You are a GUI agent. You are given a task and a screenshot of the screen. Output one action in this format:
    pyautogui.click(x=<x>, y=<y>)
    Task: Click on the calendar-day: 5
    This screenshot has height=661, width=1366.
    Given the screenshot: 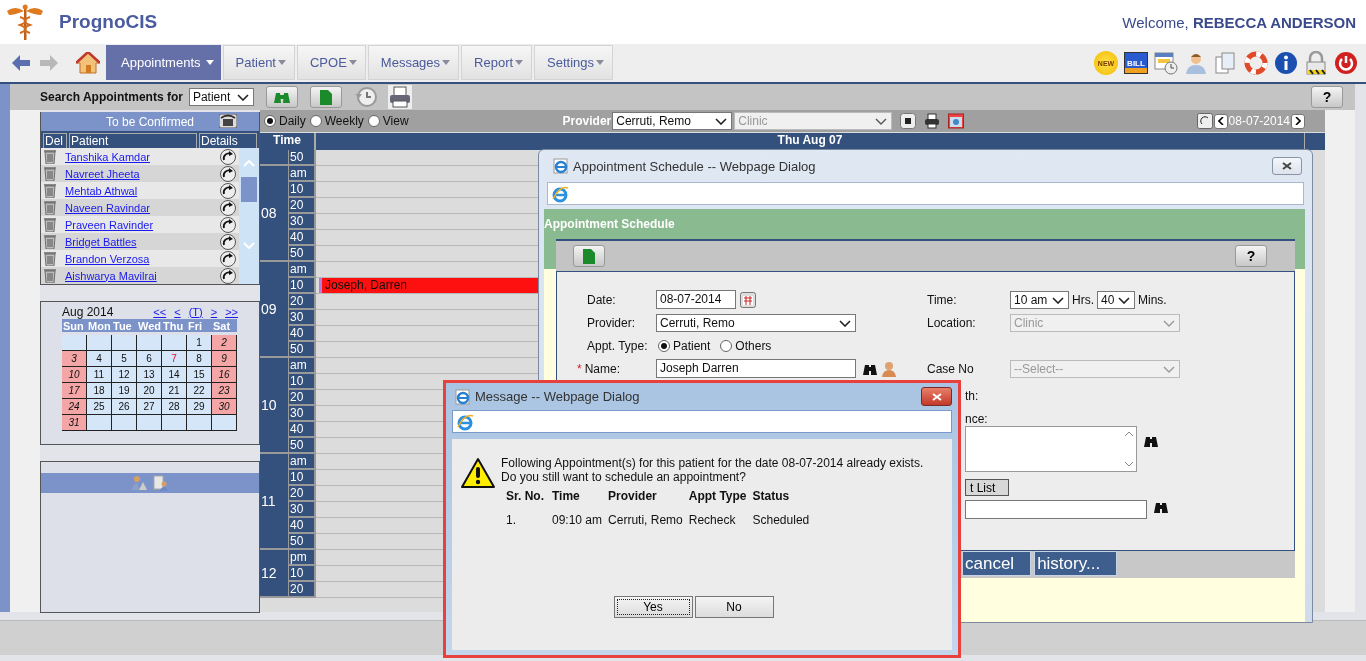 What is the action you would take?
    pyautogui.click(x=124, y=359)
    